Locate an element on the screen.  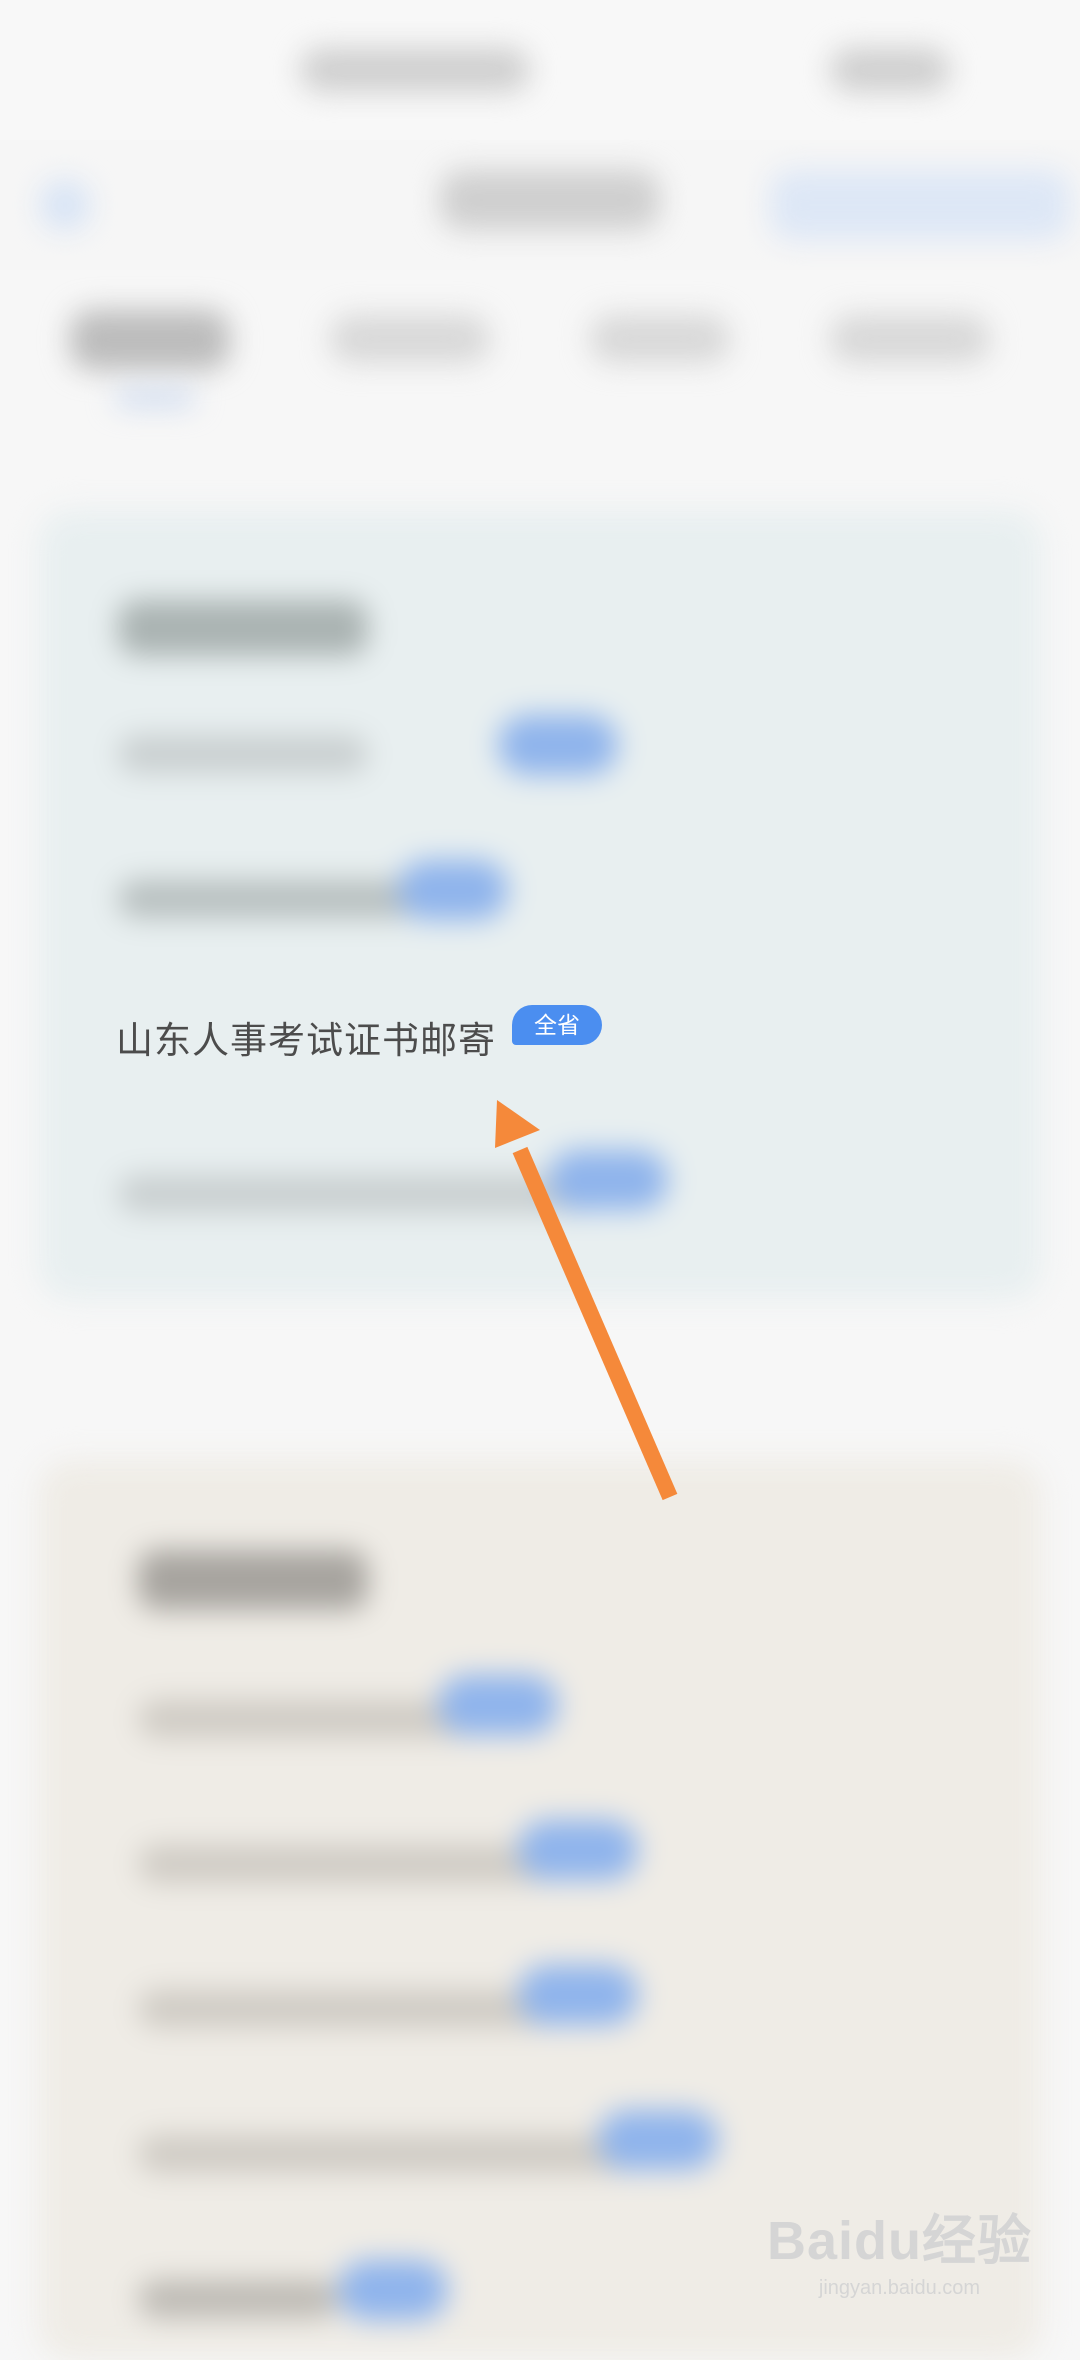
tab-bar is located at coordinates (540, 360).